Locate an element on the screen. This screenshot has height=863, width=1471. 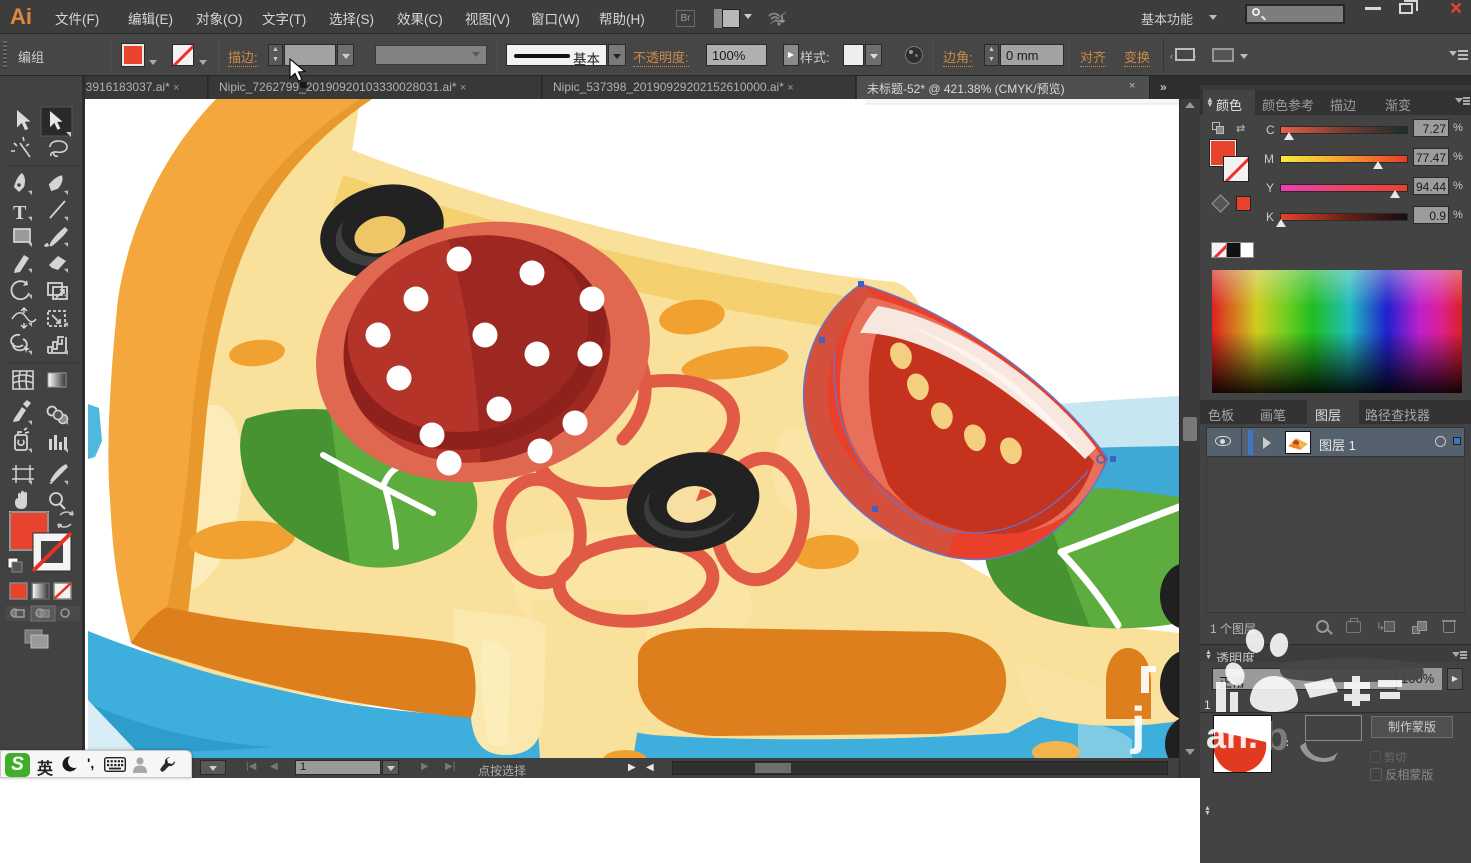
svg-text: j is located at coordinates (1137, 726).